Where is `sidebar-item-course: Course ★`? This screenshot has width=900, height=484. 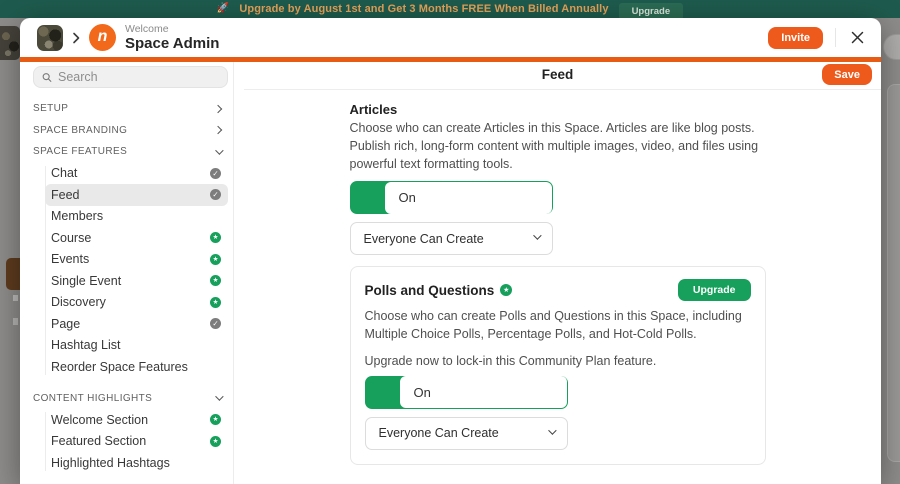 sidebar-item-course: Course ★ is located at coordinates (136, 238).